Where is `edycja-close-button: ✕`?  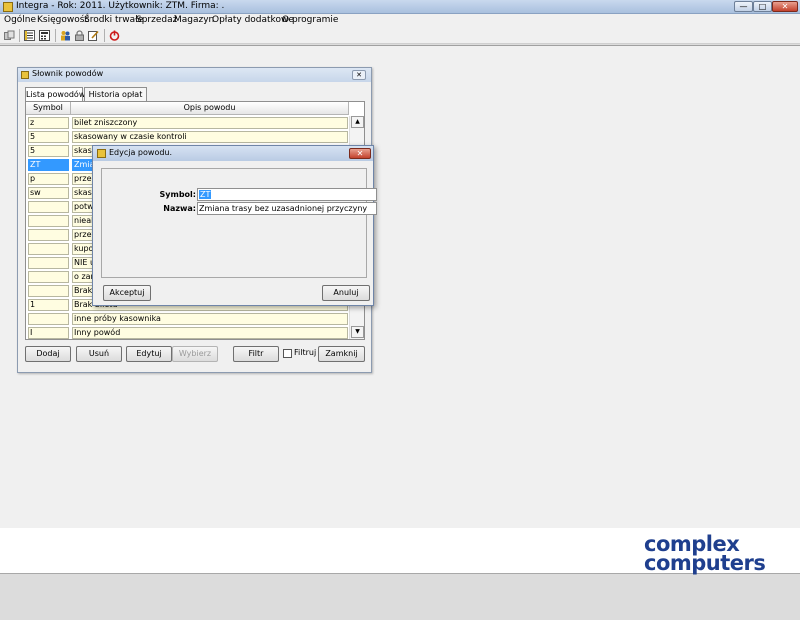
edycja-close-button: ✕ is located at coordinates (360, 153).